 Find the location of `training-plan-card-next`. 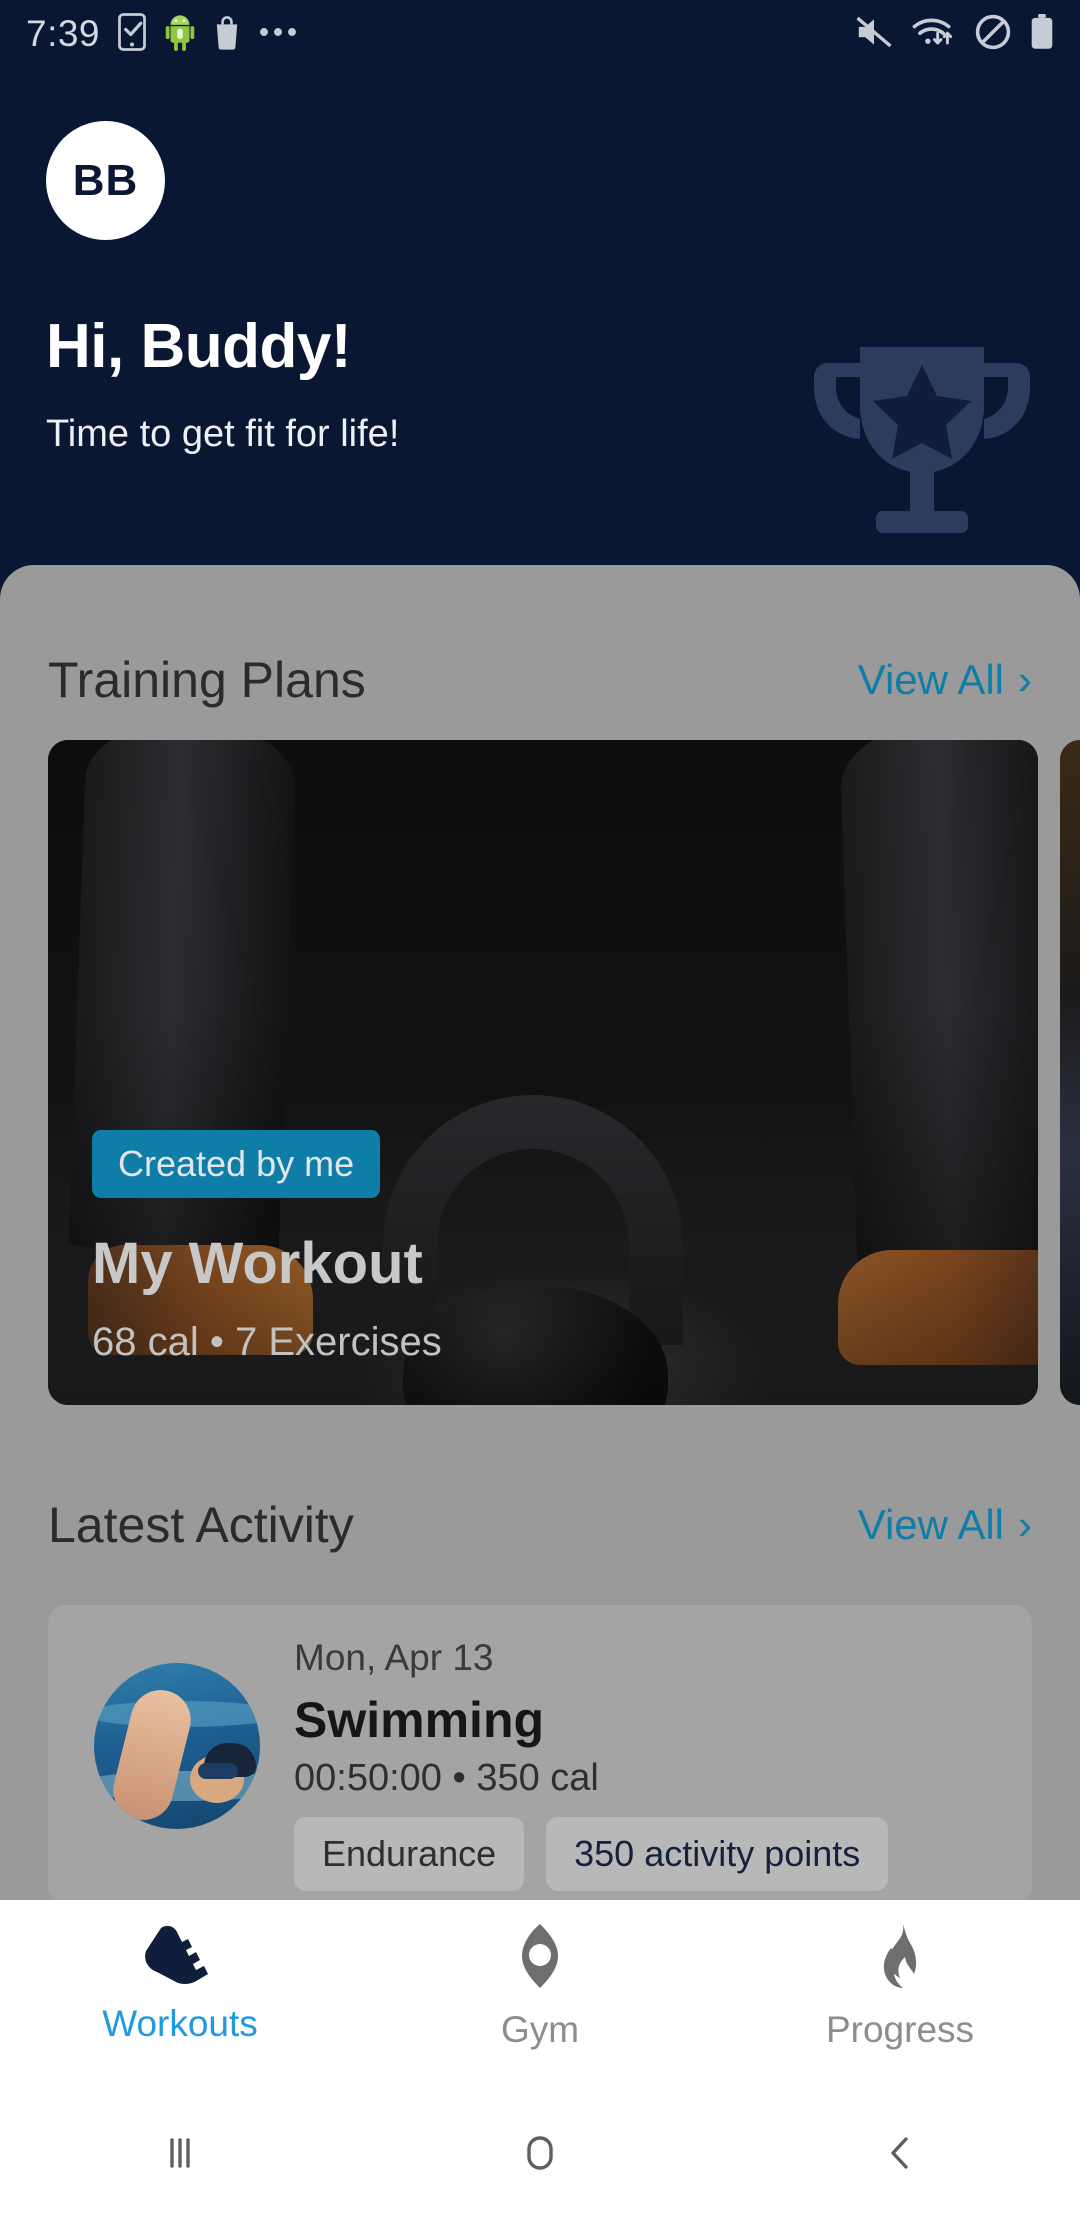

training-plan-card-next is located at coordinates (1070, 1072).